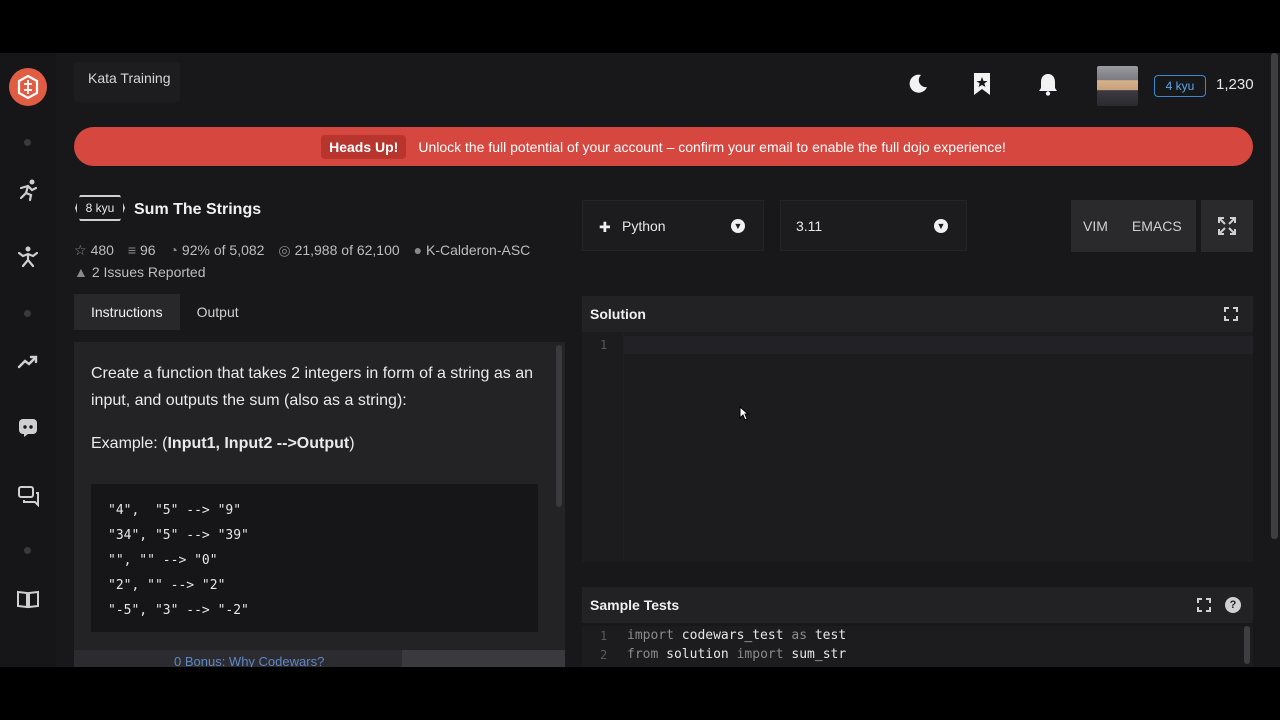 The width and height of the screenshot is (1280, 720). What do you see at coordinates (127, 82) in the screenshot?
I see `page-title: Kata Training` at bounding box center [127, 82].